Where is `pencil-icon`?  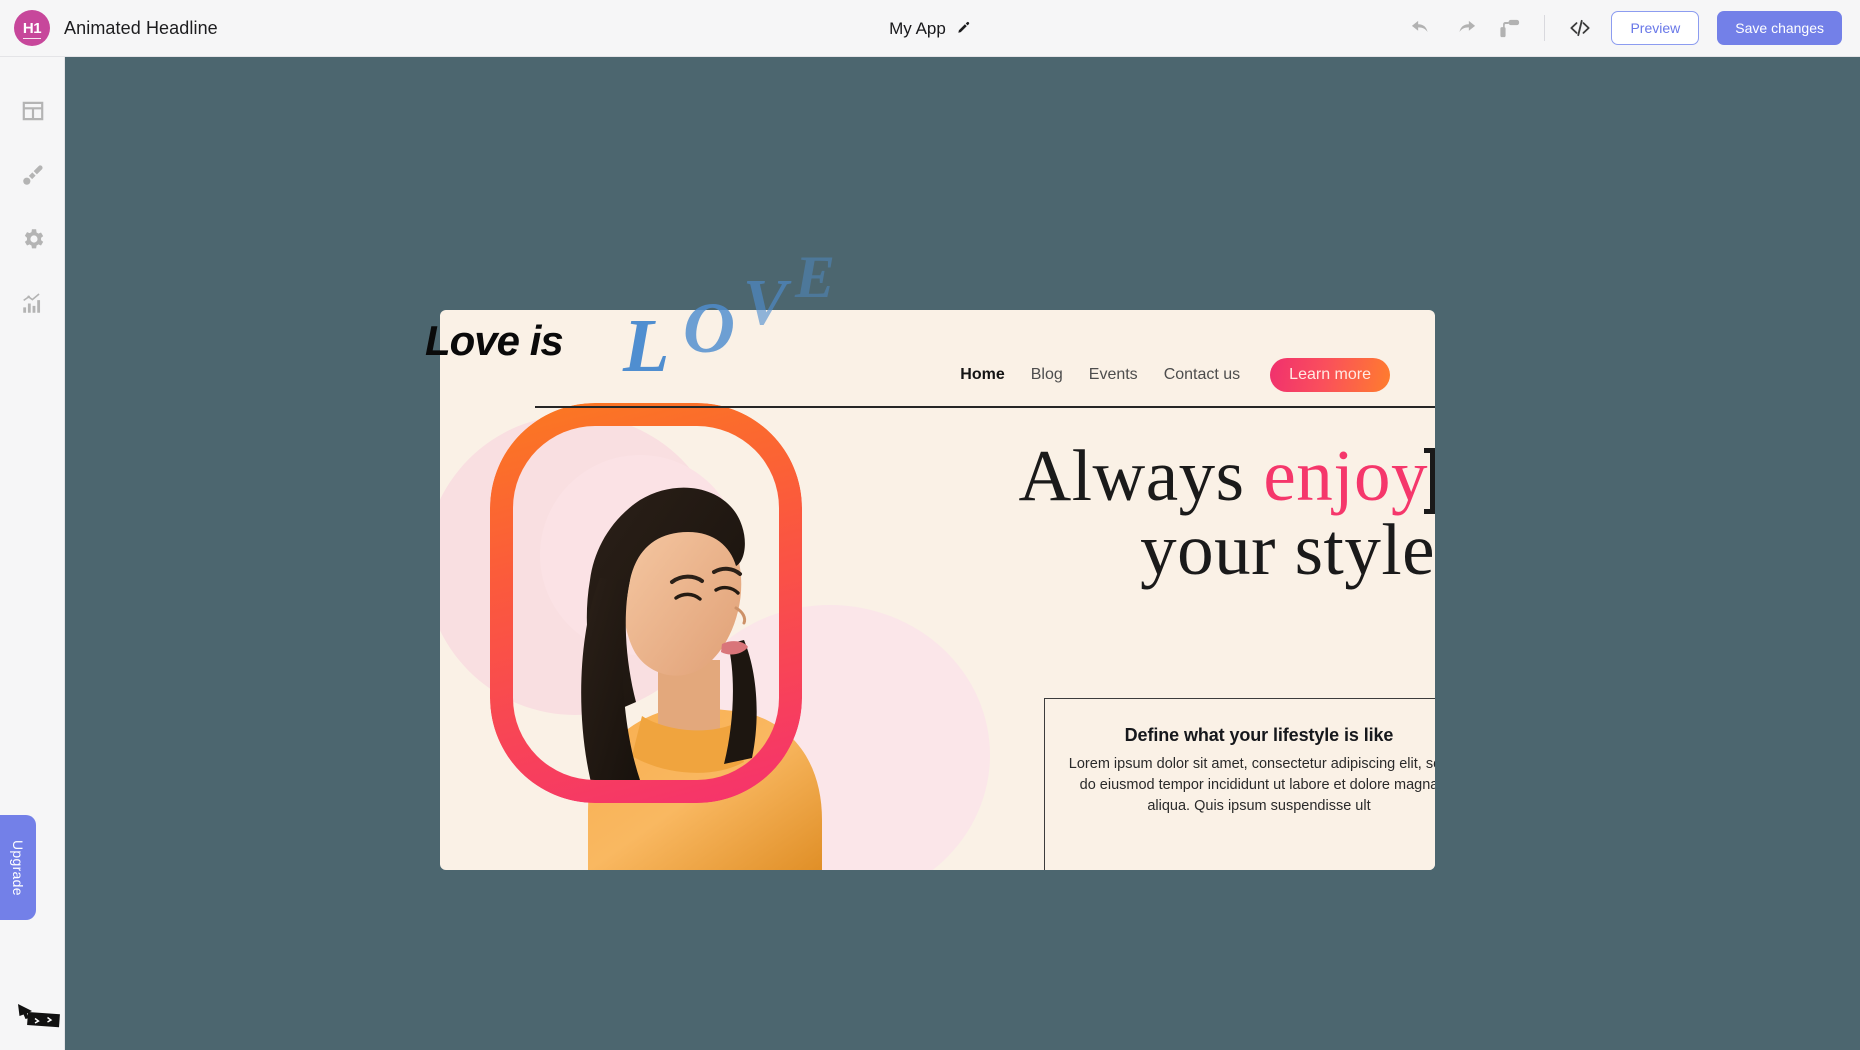
pencil-icon is located at coordinates (963, 28).